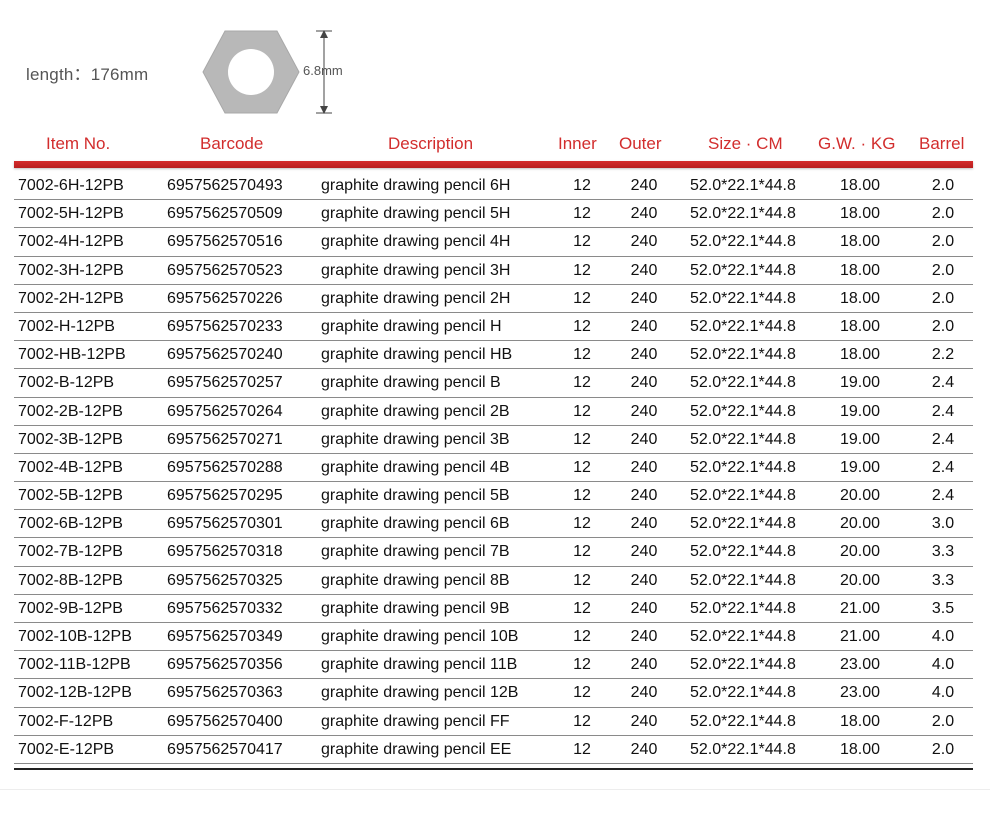 Image resolution: width=990 pixels, height=818 pixels. Describe the element at coordinates (415, 608) in the screenshot. I see `description-cell: graphite drawing pencil 9B` at that location.